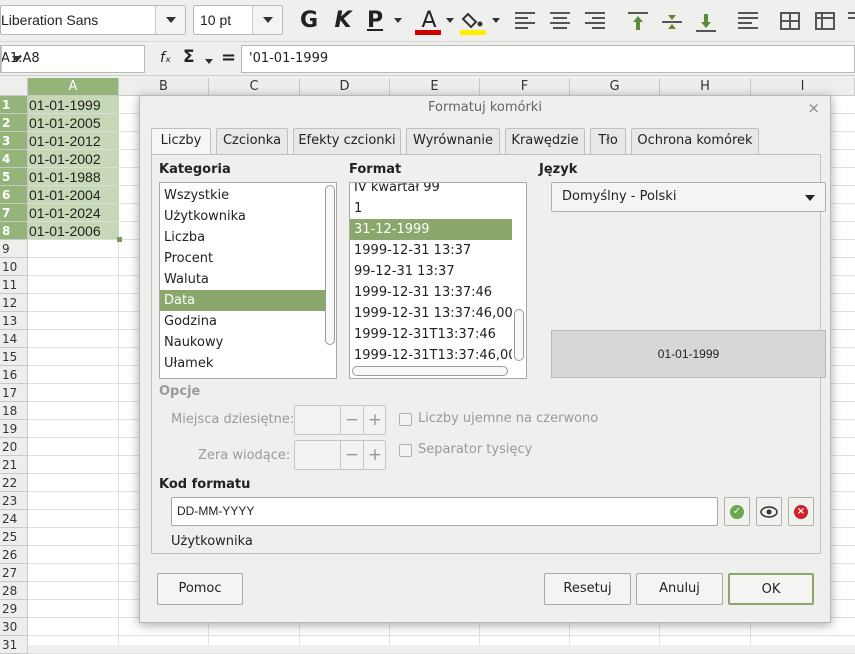 The width and height of the screenshot is (855, 654). Describe the element at coordinates (769, 511) in the screenshot. I see `add-comment-button` at that location.